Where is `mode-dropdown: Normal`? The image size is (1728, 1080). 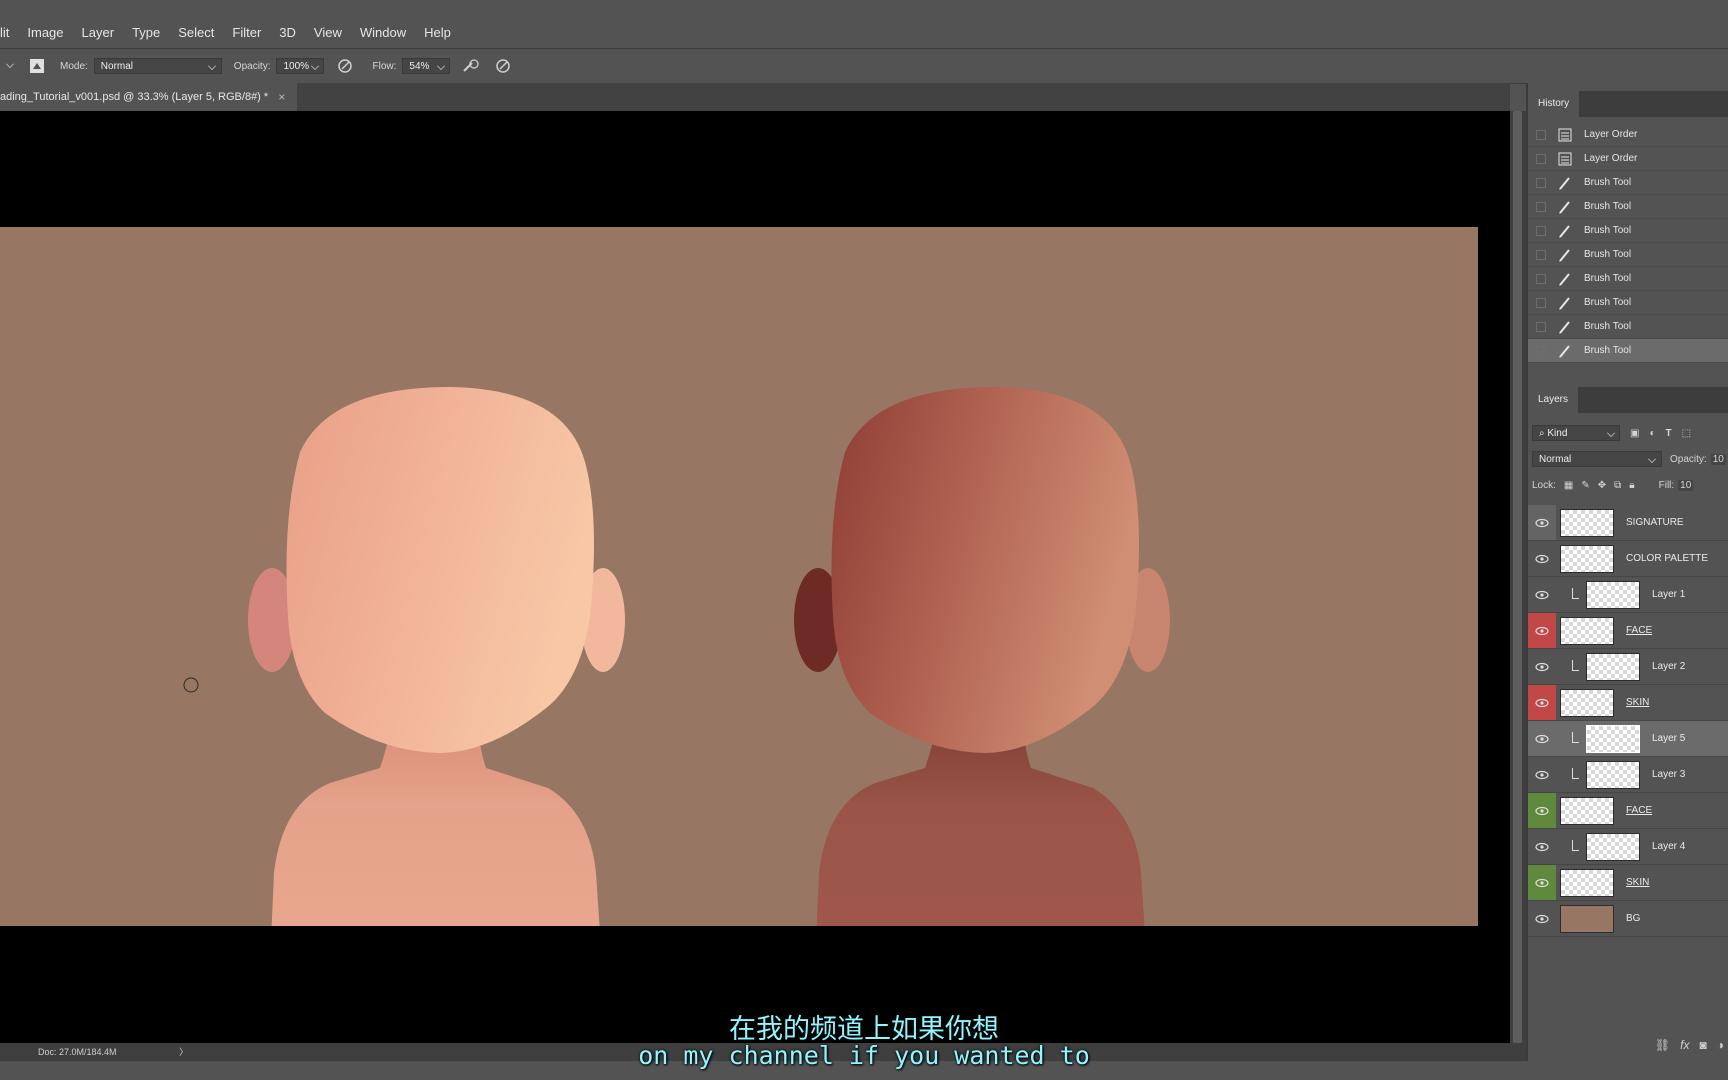
mode-dropdown: Normal is located at coordinates (157, 66).